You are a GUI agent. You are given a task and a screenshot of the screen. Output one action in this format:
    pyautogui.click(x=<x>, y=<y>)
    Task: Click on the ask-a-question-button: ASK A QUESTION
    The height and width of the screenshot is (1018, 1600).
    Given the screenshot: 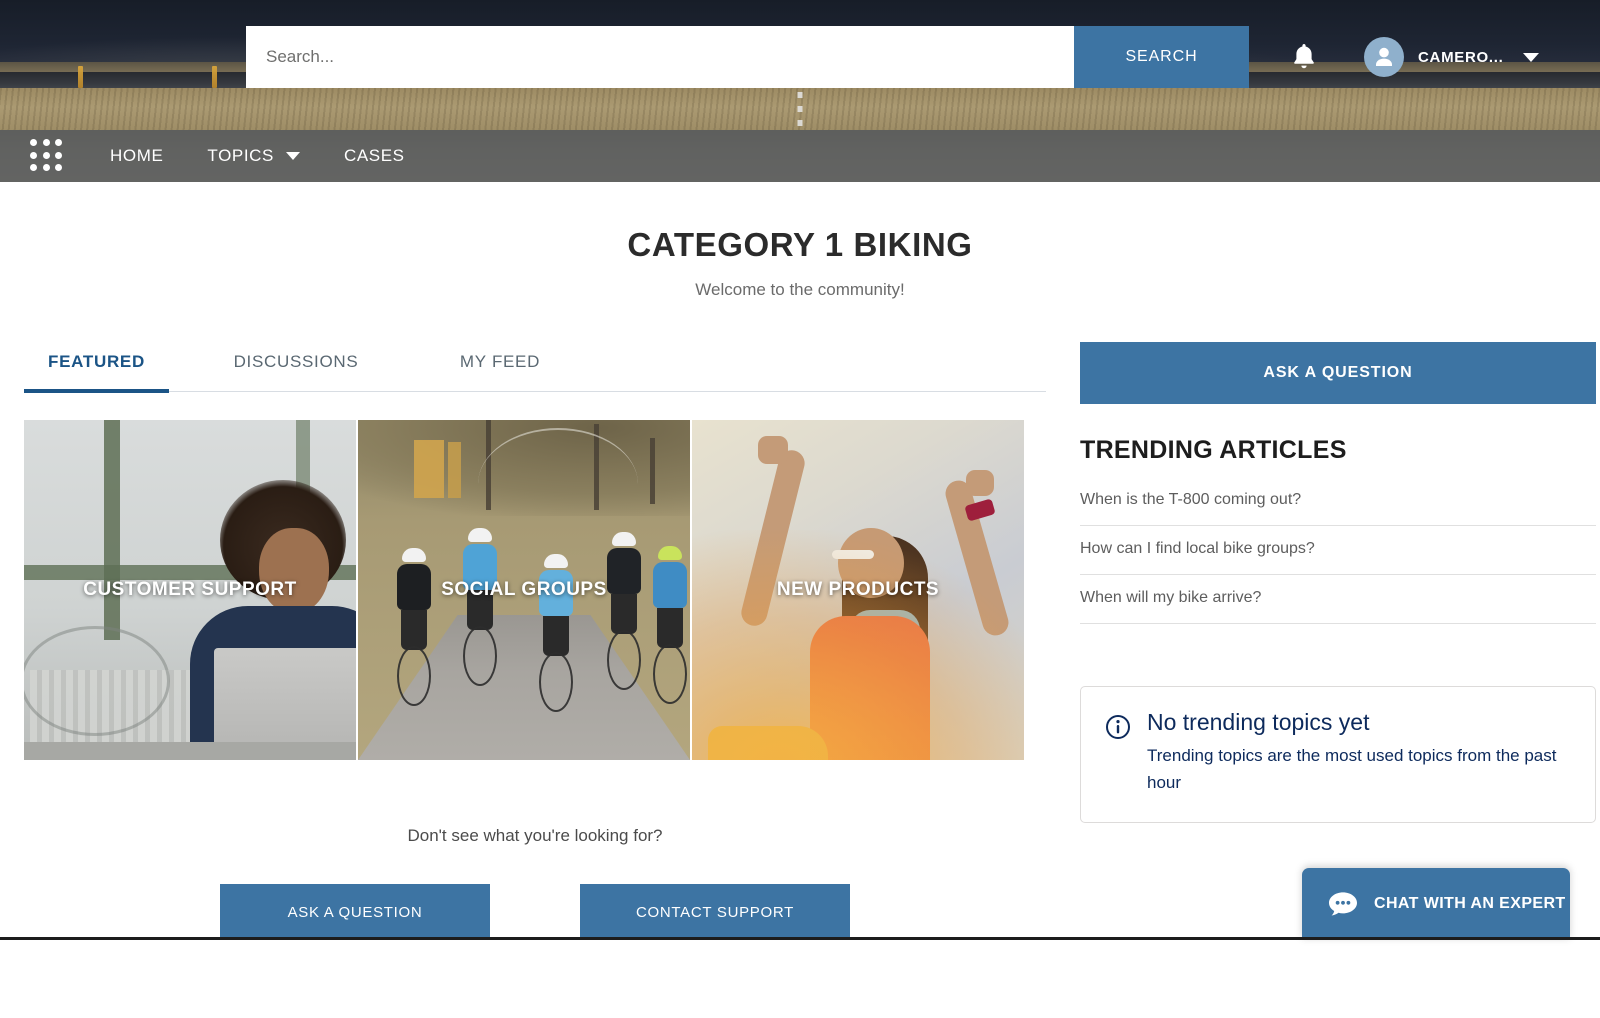 What is the action you would take?
    pyautogui.click(x=355, y=912)
    